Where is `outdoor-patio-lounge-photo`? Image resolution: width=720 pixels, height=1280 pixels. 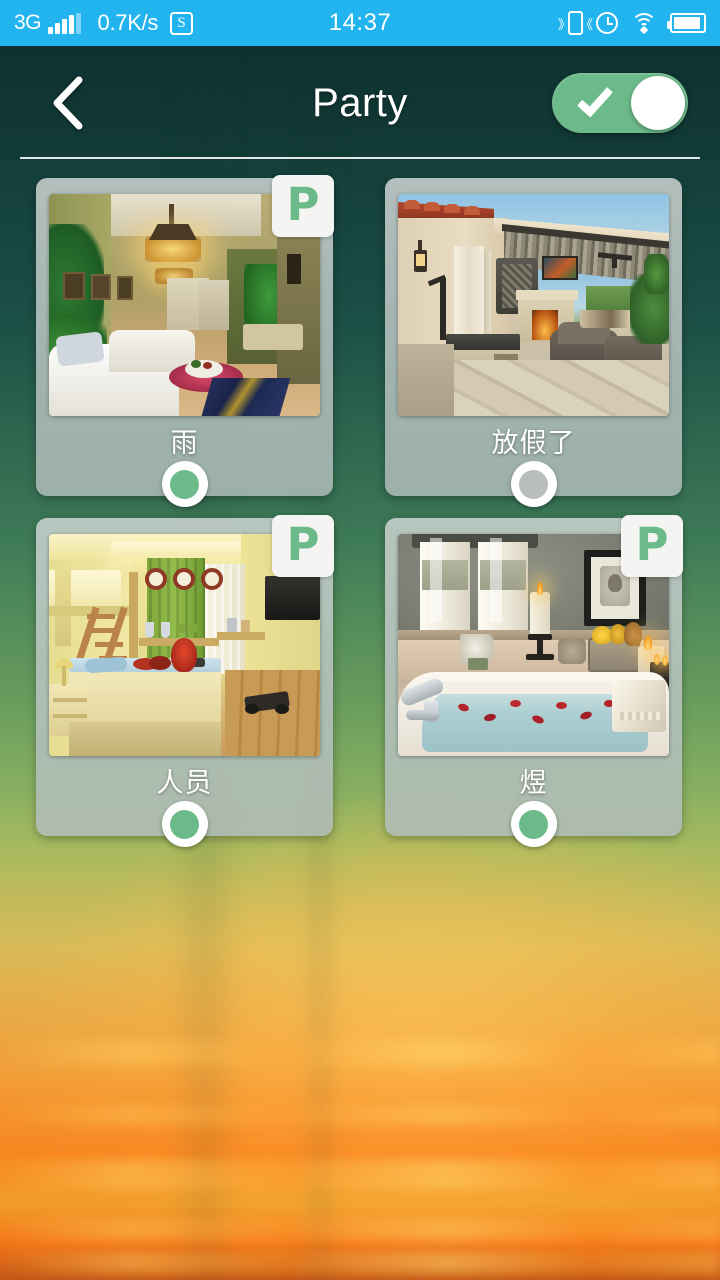 outdoor-patio-lounge-photo is located at coordinates (533, 305).